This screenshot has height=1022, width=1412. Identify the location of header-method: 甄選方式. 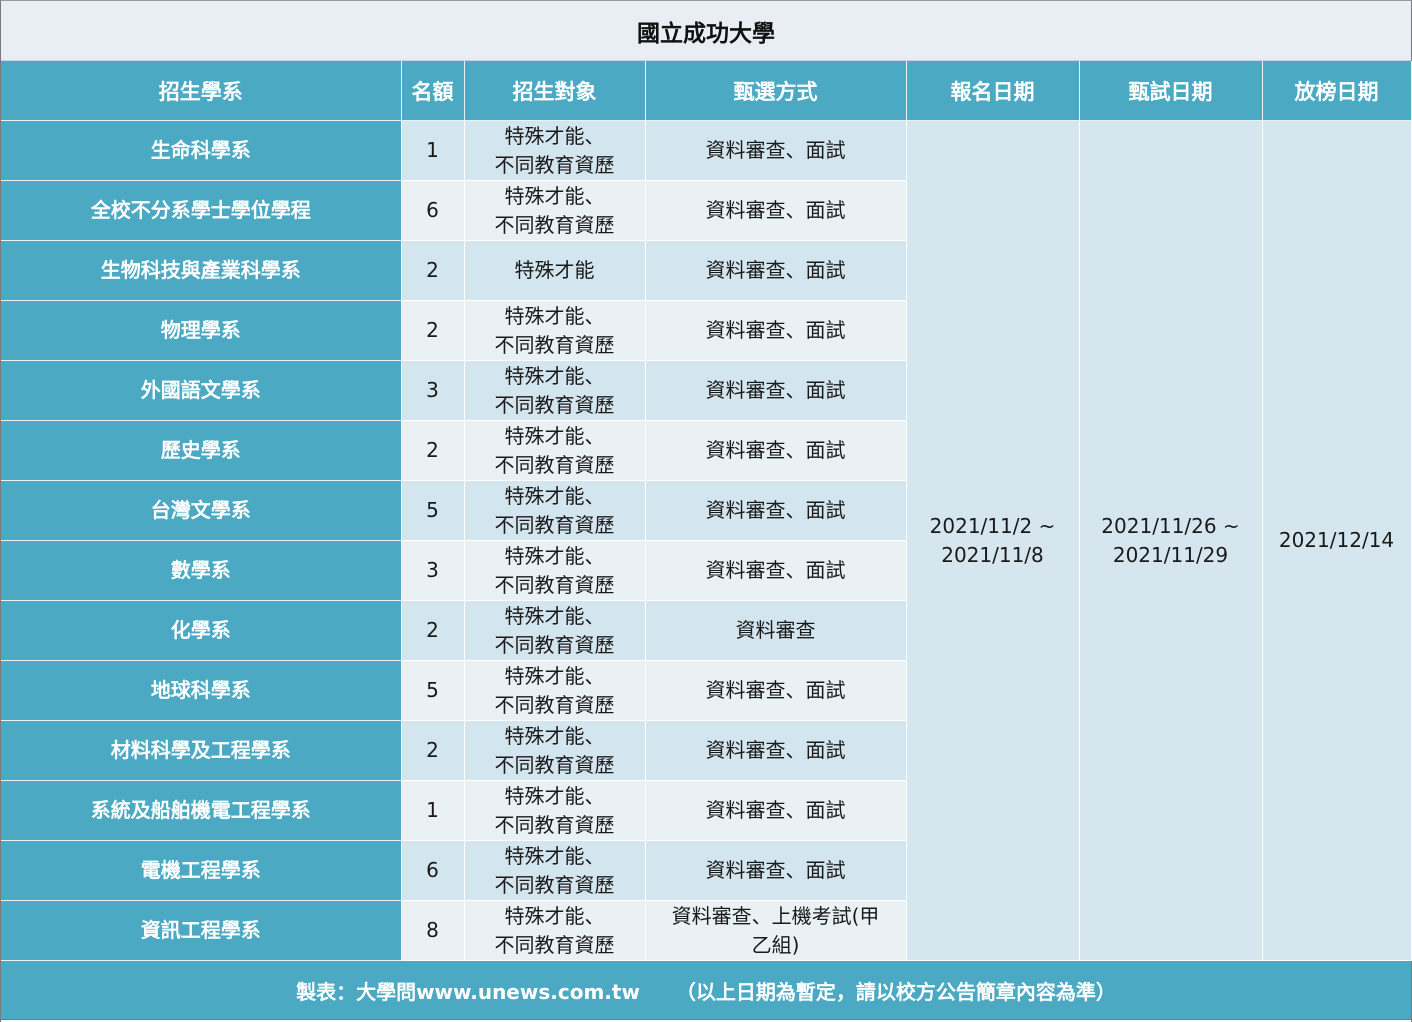
(776, 91).